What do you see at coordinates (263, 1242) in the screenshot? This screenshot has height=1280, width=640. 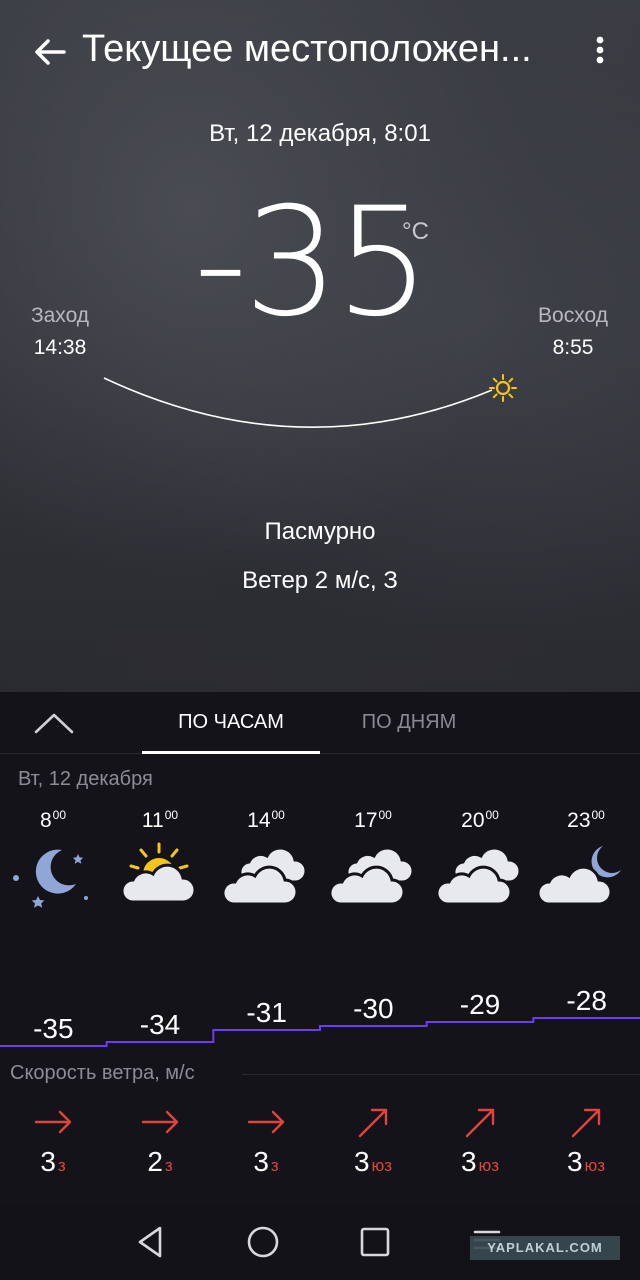 I see `nav-home-icon` at bounding box center [263, 1242].